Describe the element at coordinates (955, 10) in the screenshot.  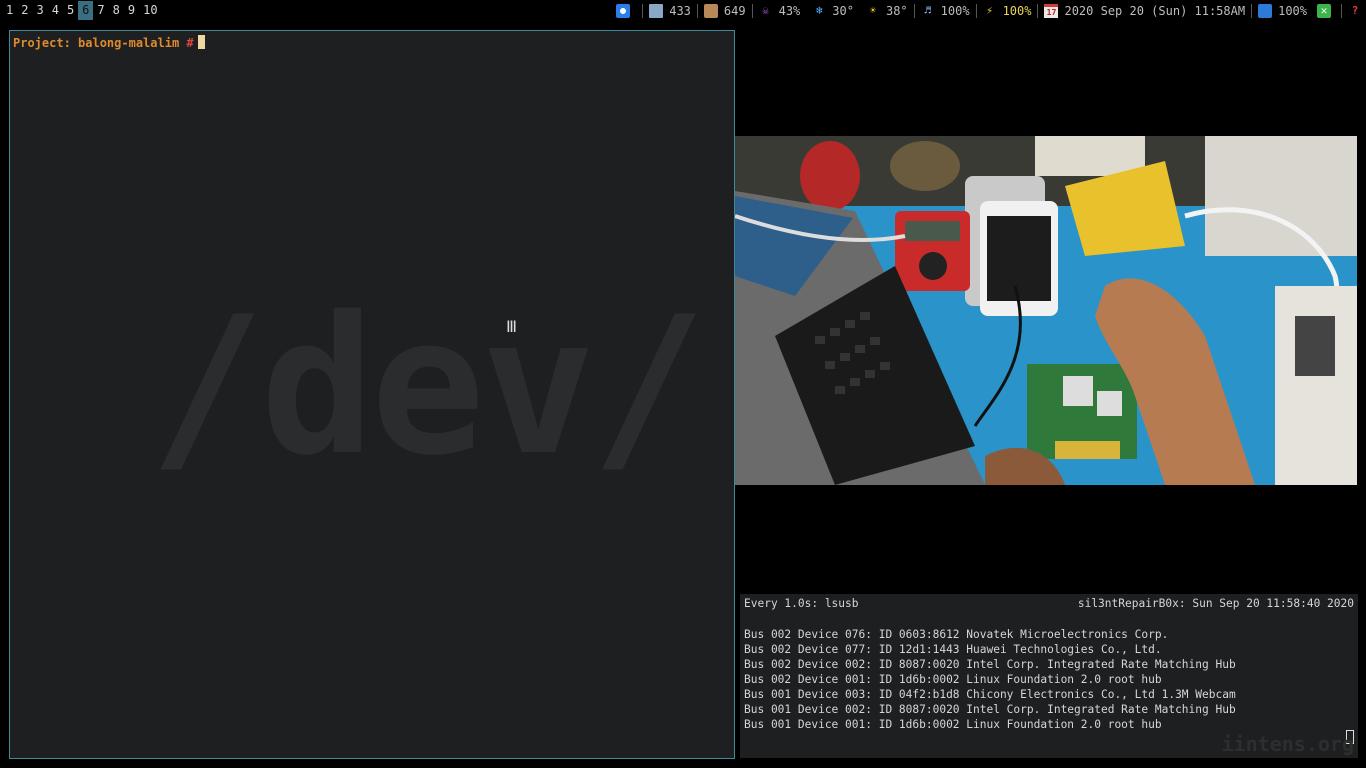
I see `volume-value: 100%` at that location.